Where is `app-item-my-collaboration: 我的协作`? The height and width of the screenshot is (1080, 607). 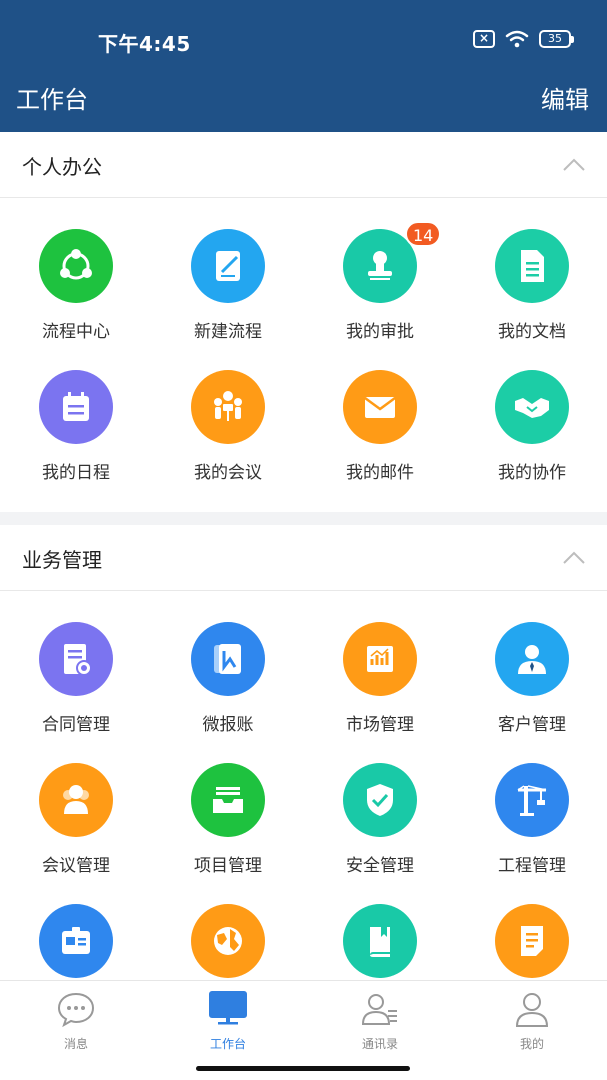
app-item-my-collaboration: 我的协作 is located at coordinates (531, 441).